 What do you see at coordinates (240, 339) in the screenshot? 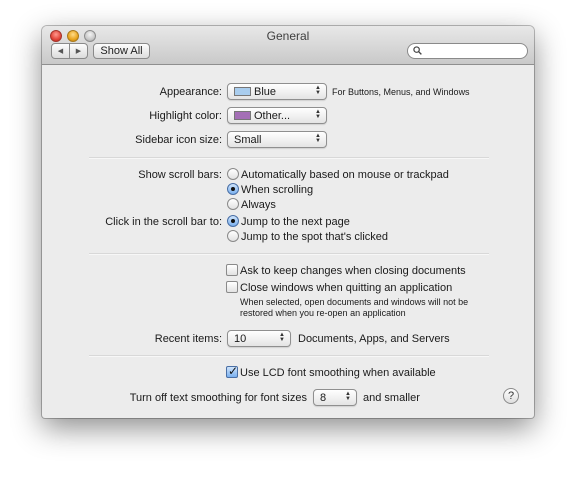
I see `recent-items-value: 10` at bounding box center [240, 339].